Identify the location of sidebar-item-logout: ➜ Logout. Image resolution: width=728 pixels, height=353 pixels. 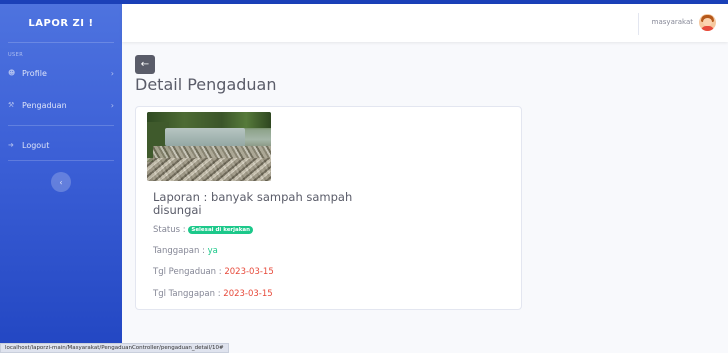
(61, 145).